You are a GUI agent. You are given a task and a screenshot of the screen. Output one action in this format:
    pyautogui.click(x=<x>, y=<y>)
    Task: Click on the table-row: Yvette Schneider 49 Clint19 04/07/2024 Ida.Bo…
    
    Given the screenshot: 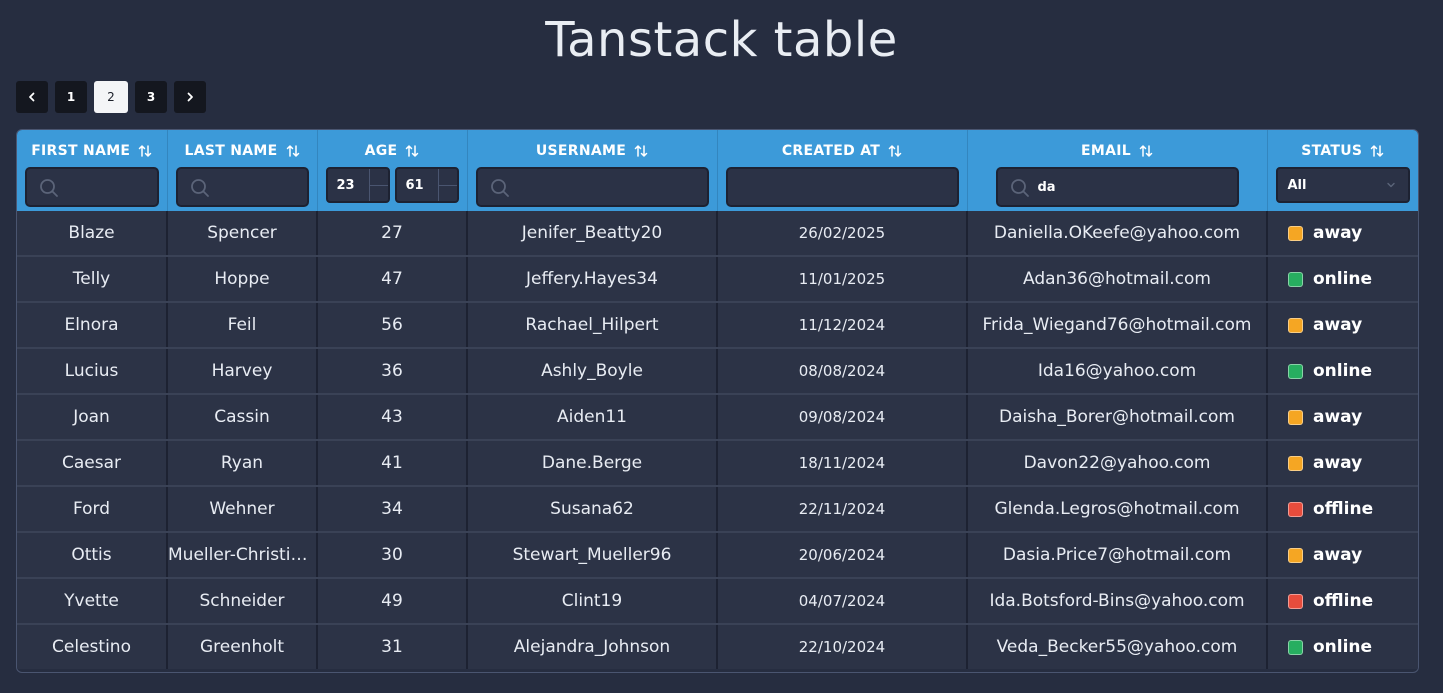 What is the action you would take?
    pyautogui.click(x=717, y=601)
    